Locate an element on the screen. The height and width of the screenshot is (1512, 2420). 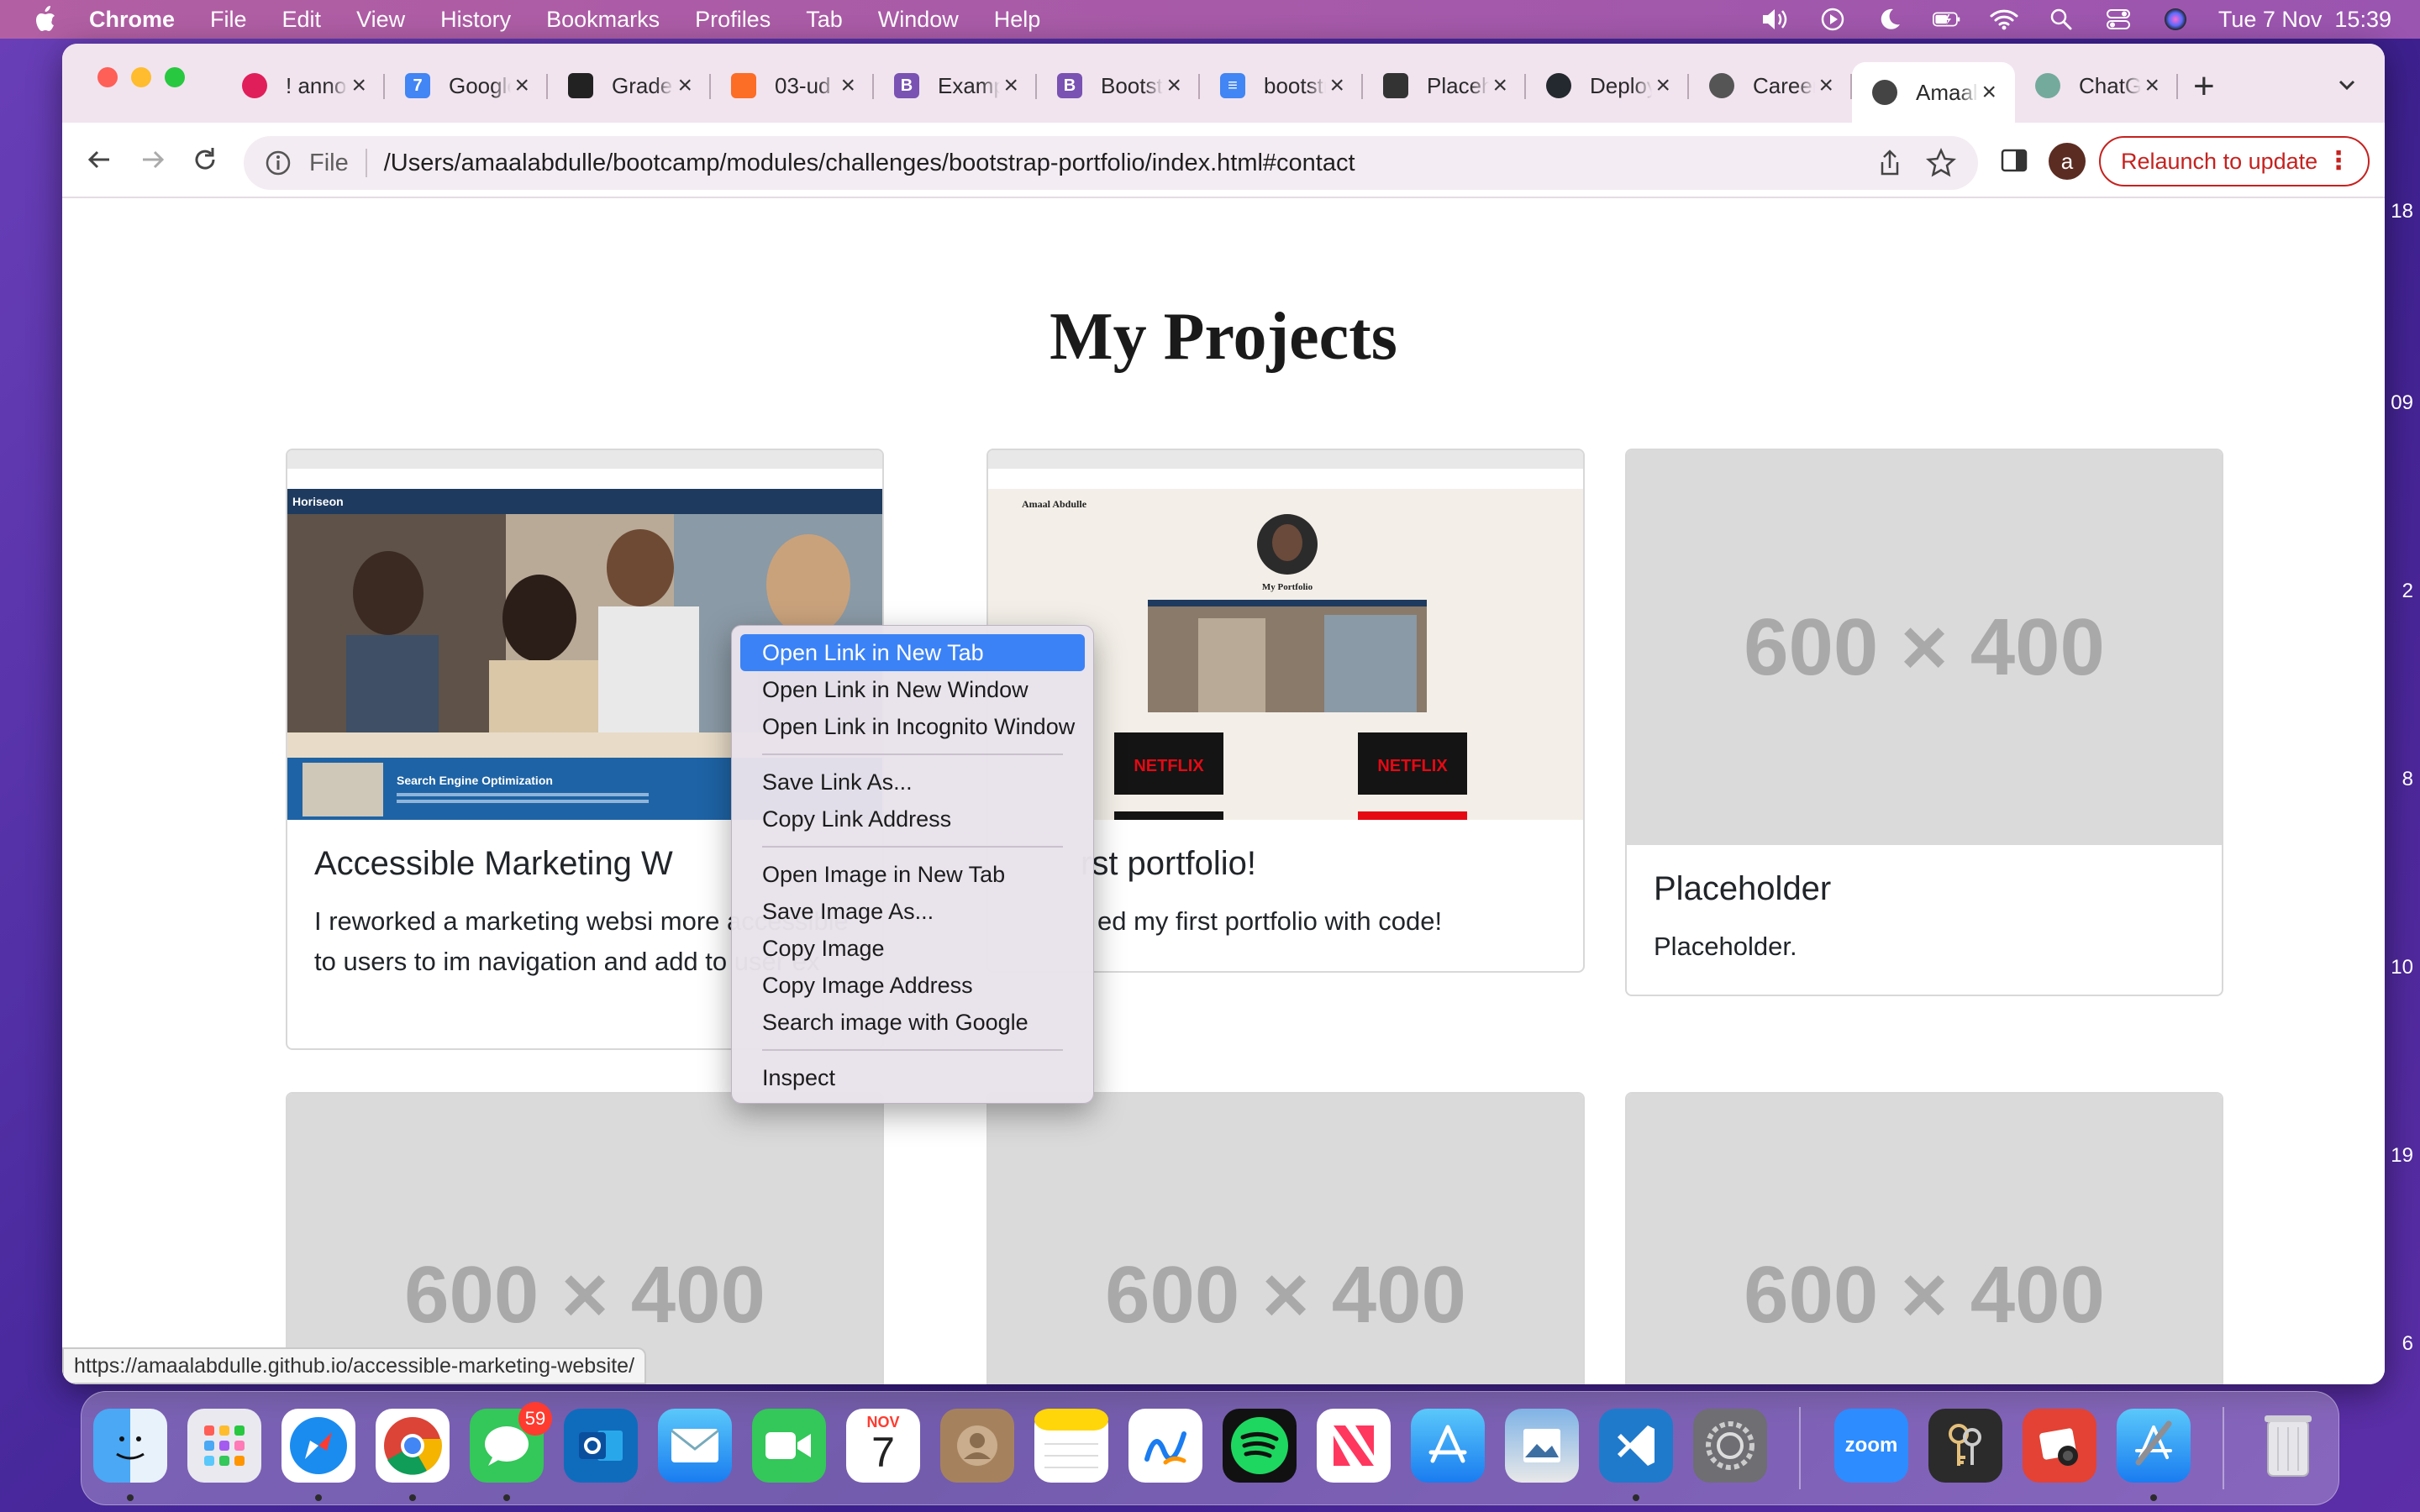
placeholder-image: 600 × 400 is located at coordinates (1924, 647).